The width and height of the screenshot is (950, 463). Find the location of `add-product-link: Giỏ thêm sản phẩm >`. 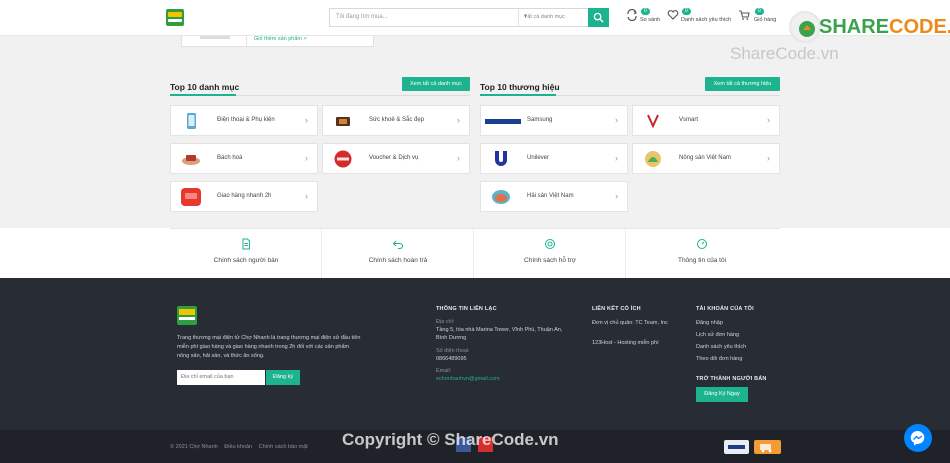

add-product-link: Giỏ thêm sản phẩm > is located at coordinates (280, 39).